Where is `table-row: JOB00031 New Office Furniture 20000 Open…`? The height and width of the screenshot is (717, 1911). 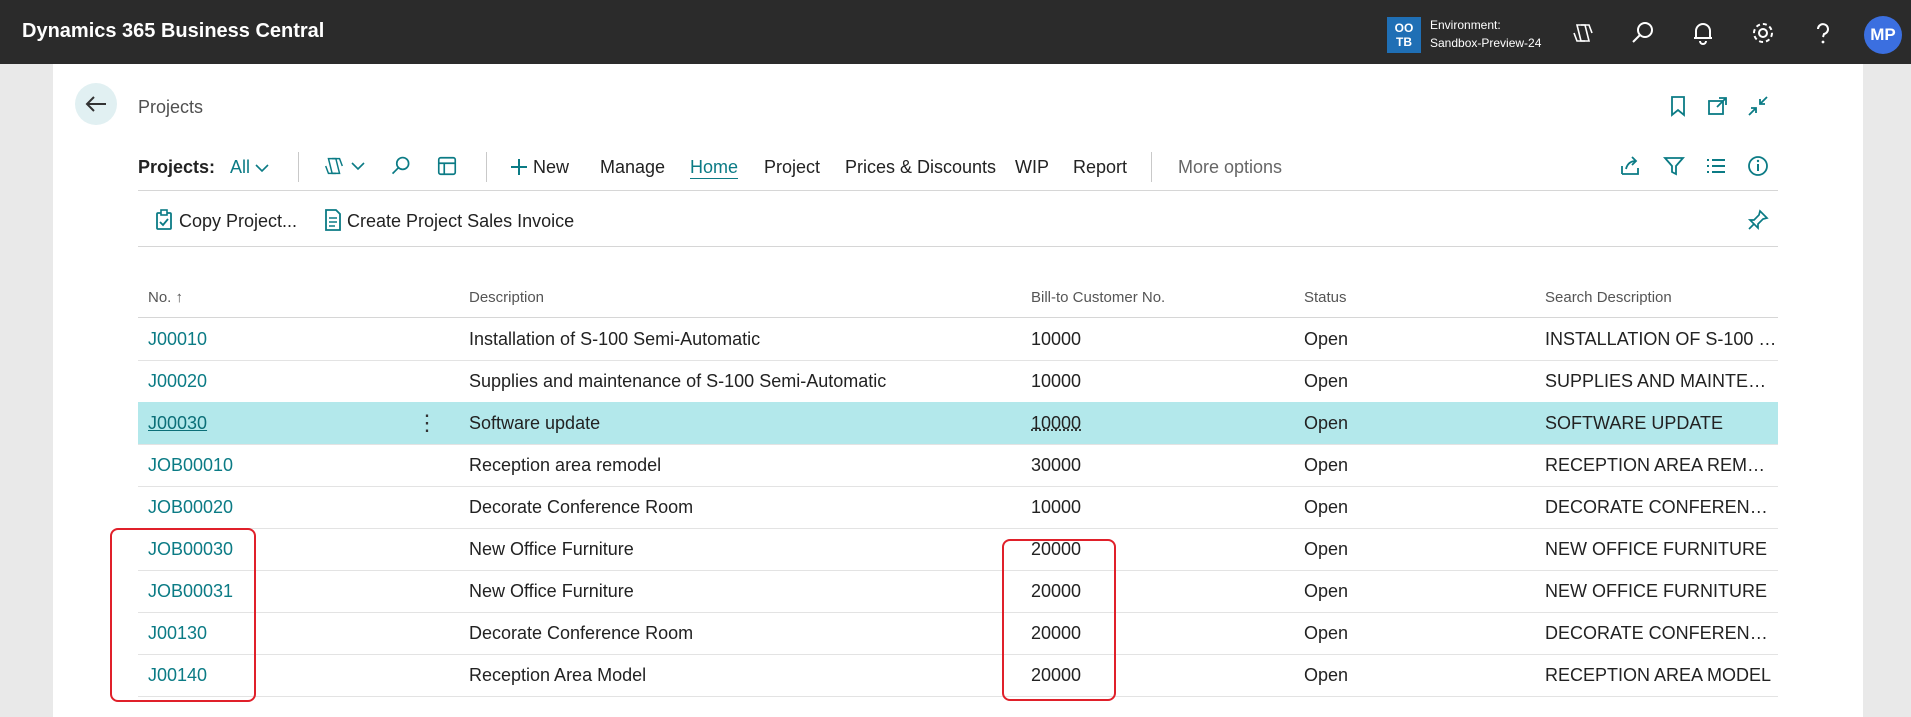 table-row: JOB00031 New Office Furniture 20000 Open… is located at coordinates (958, 591).